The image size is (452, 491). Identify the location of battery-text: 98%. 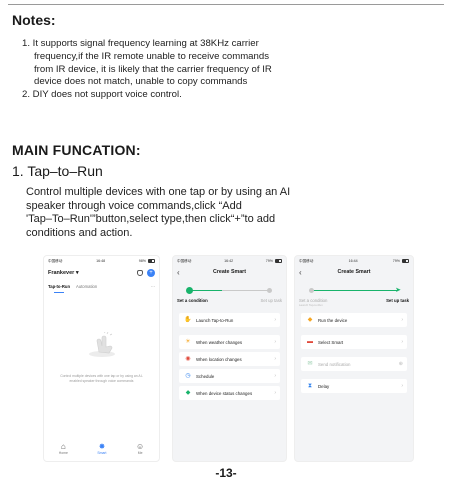
(142, 261).